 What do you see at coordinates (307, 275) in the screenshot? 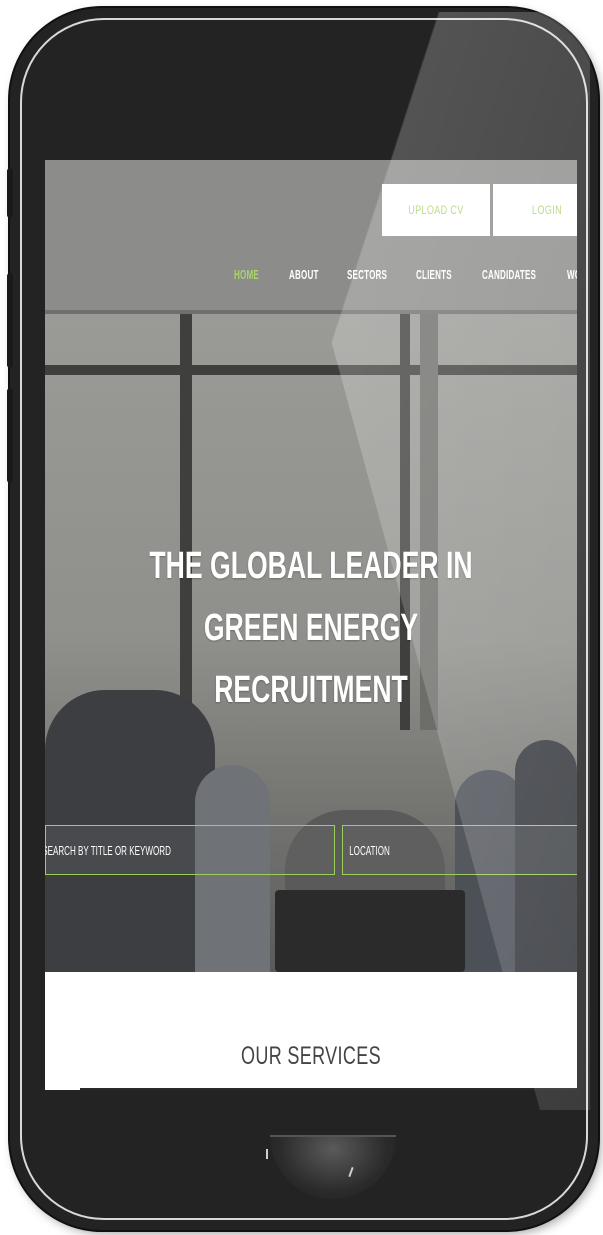
I see `nav-item-about: ABOUT` at bounding box center [307, 275].